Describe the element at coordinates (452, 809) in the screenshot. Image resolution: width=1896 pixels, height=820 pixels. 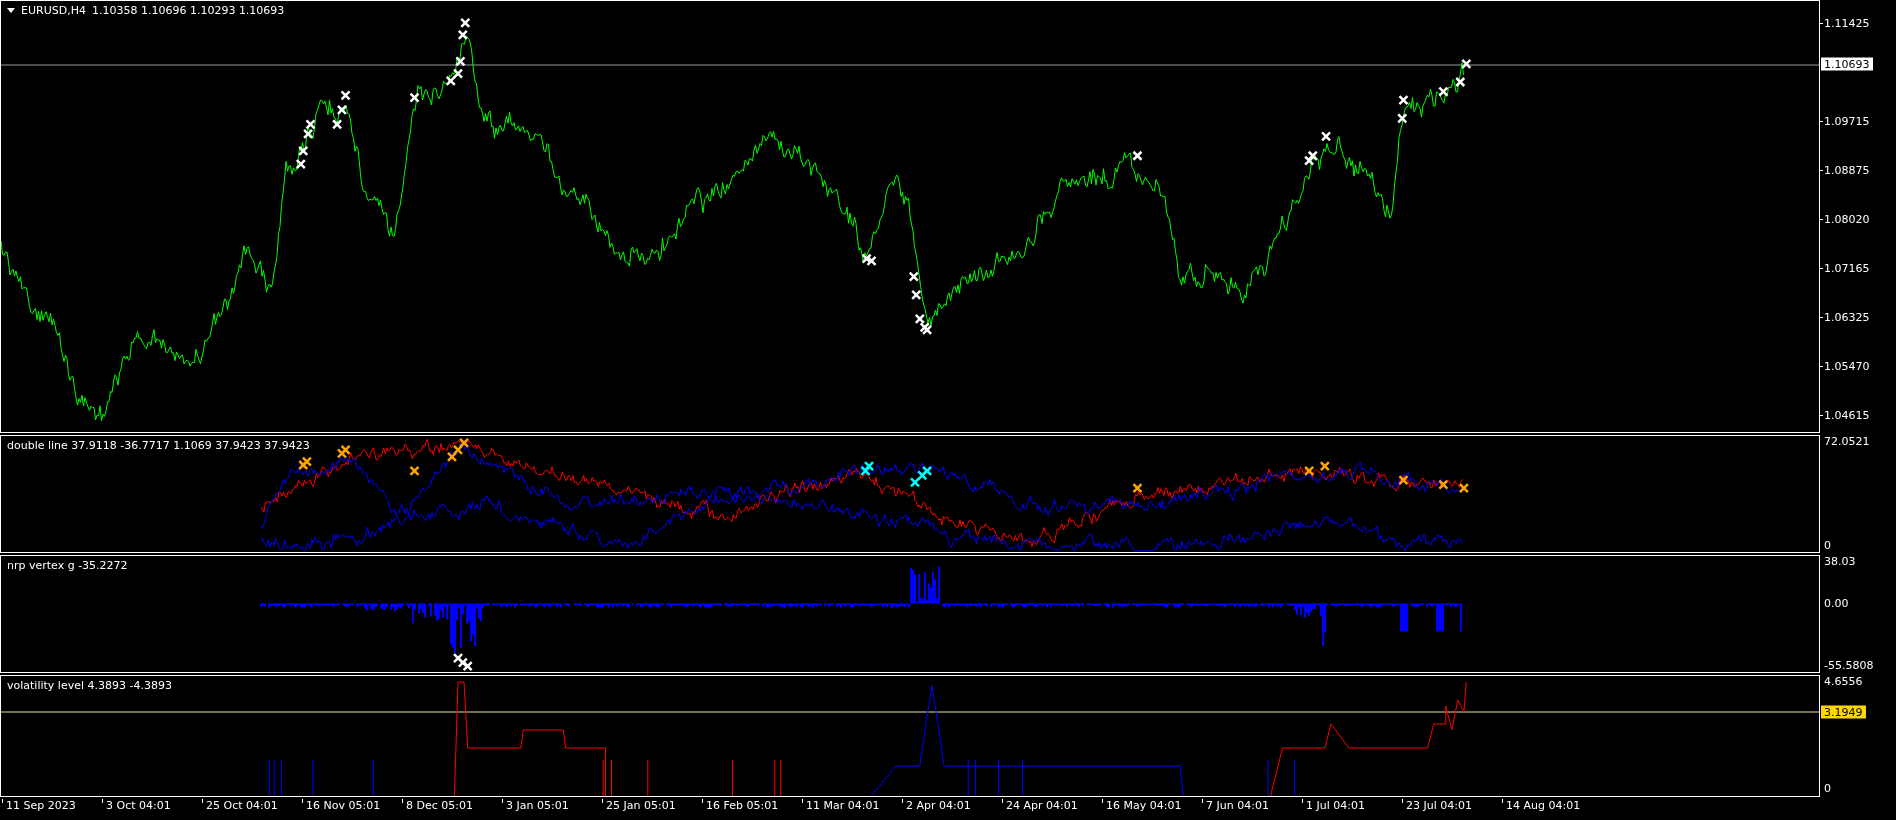
I see `time-axis-label: 8 Dec 05:01` at that location.